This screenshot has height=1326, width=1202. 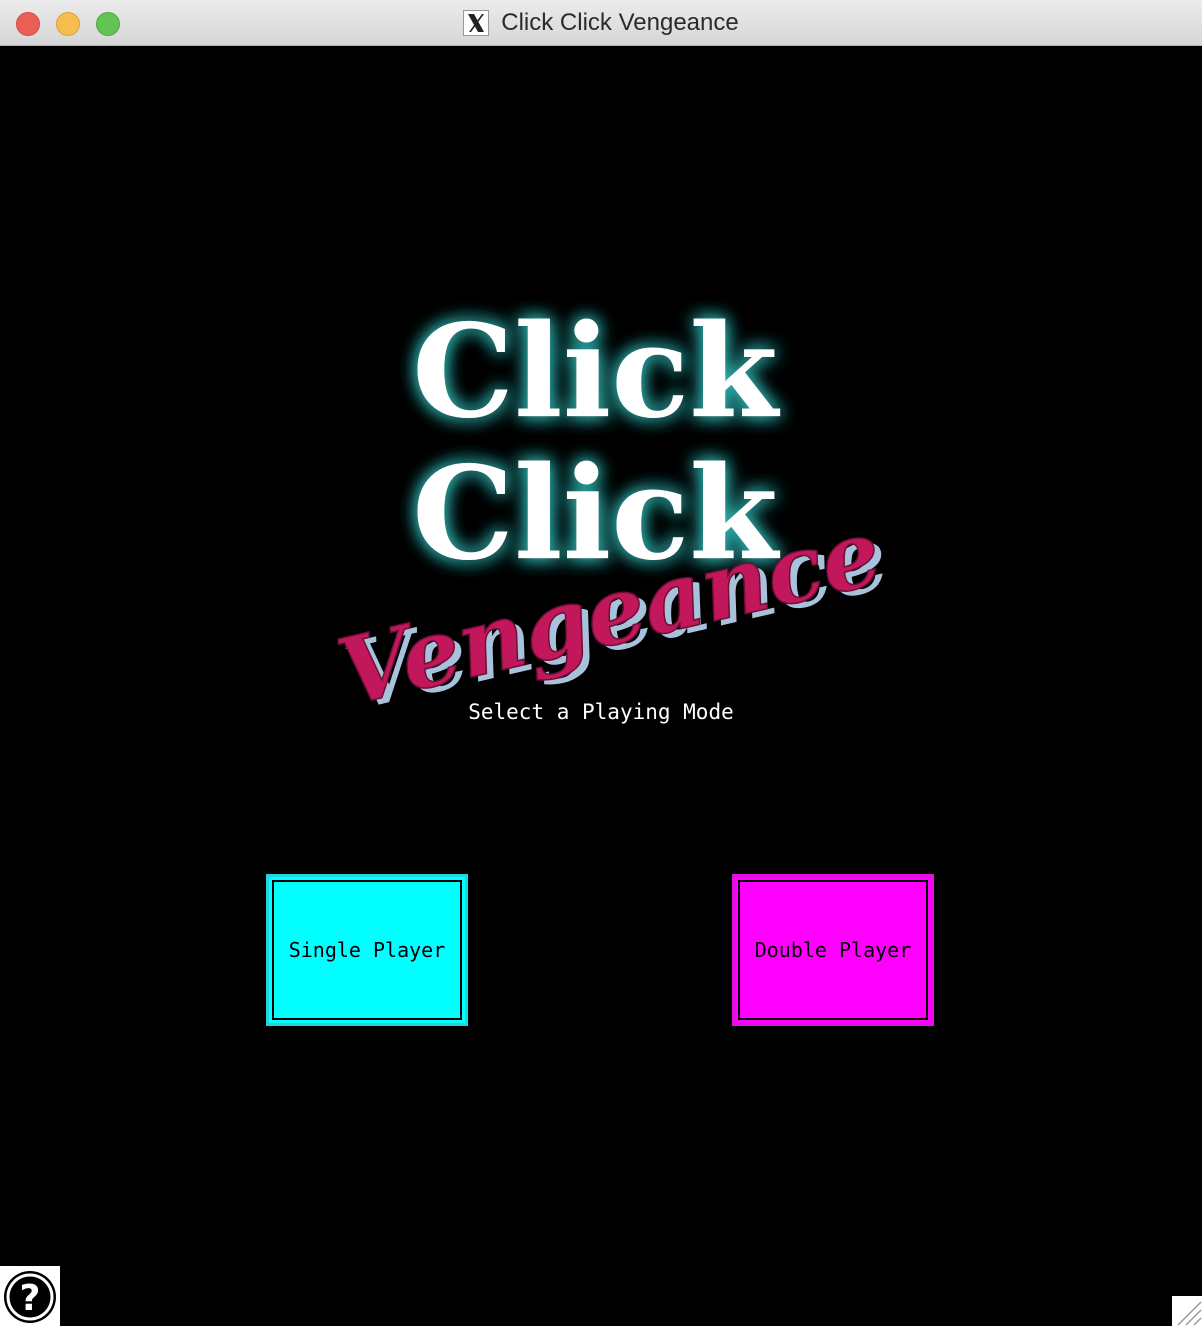 I want to click on double-player-button: Double Player, so click(x=833, y=950).